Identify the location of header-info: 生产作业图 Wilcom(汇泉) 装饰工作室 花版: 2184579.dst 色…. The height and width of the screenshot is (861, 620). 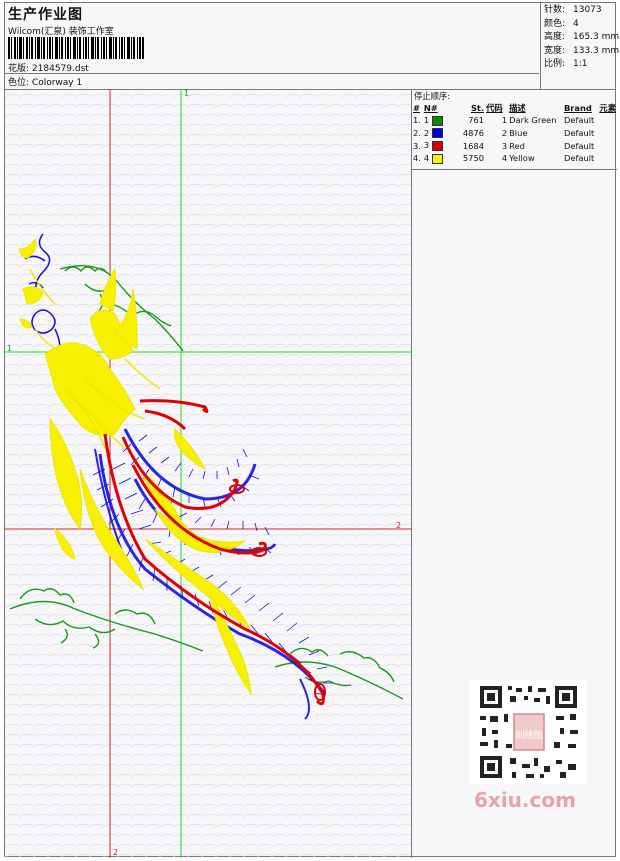
(272, 46).